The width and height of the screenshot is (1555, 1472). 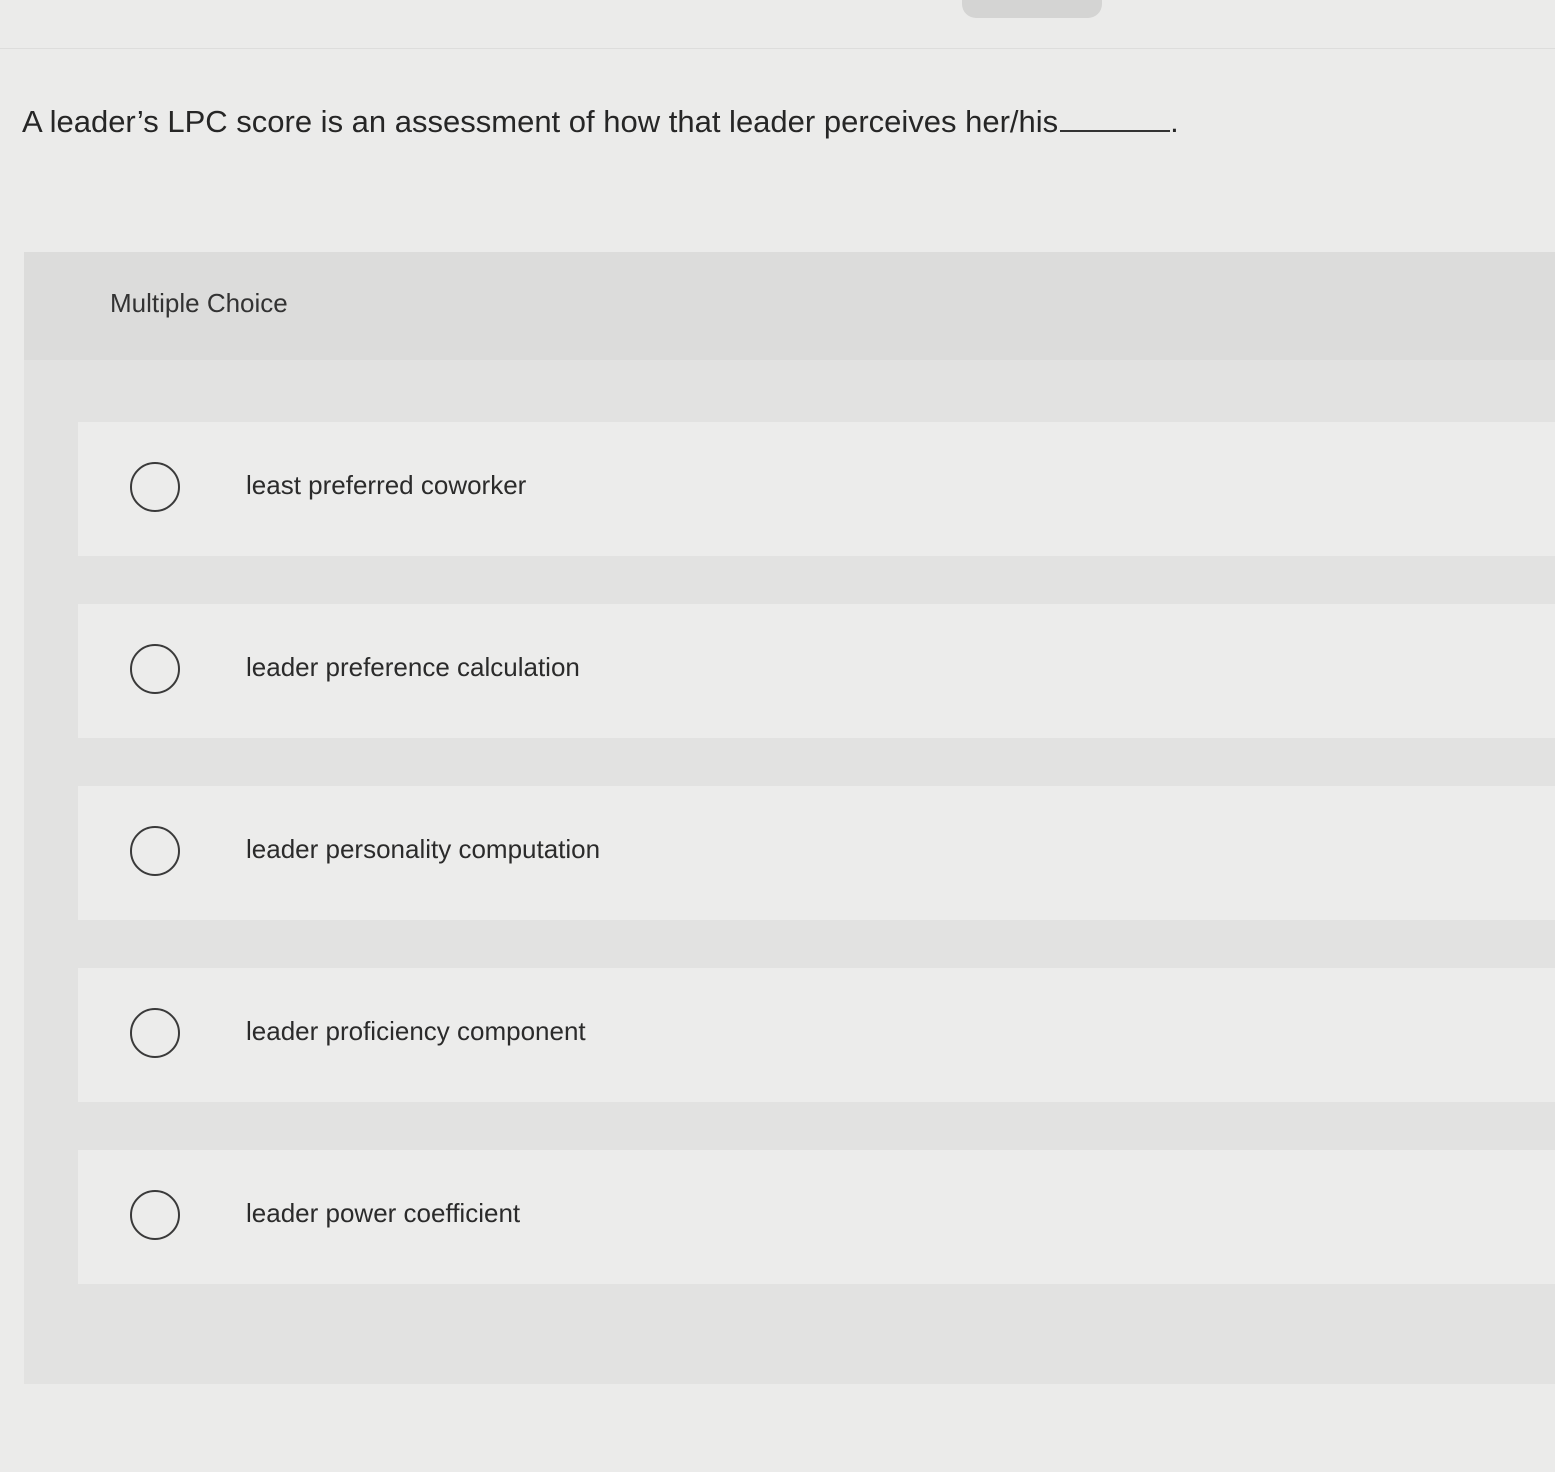 What do you see at coordinates (777, 48) in the screenshot?
I see `header-divider` at bounding box center [777, 48].